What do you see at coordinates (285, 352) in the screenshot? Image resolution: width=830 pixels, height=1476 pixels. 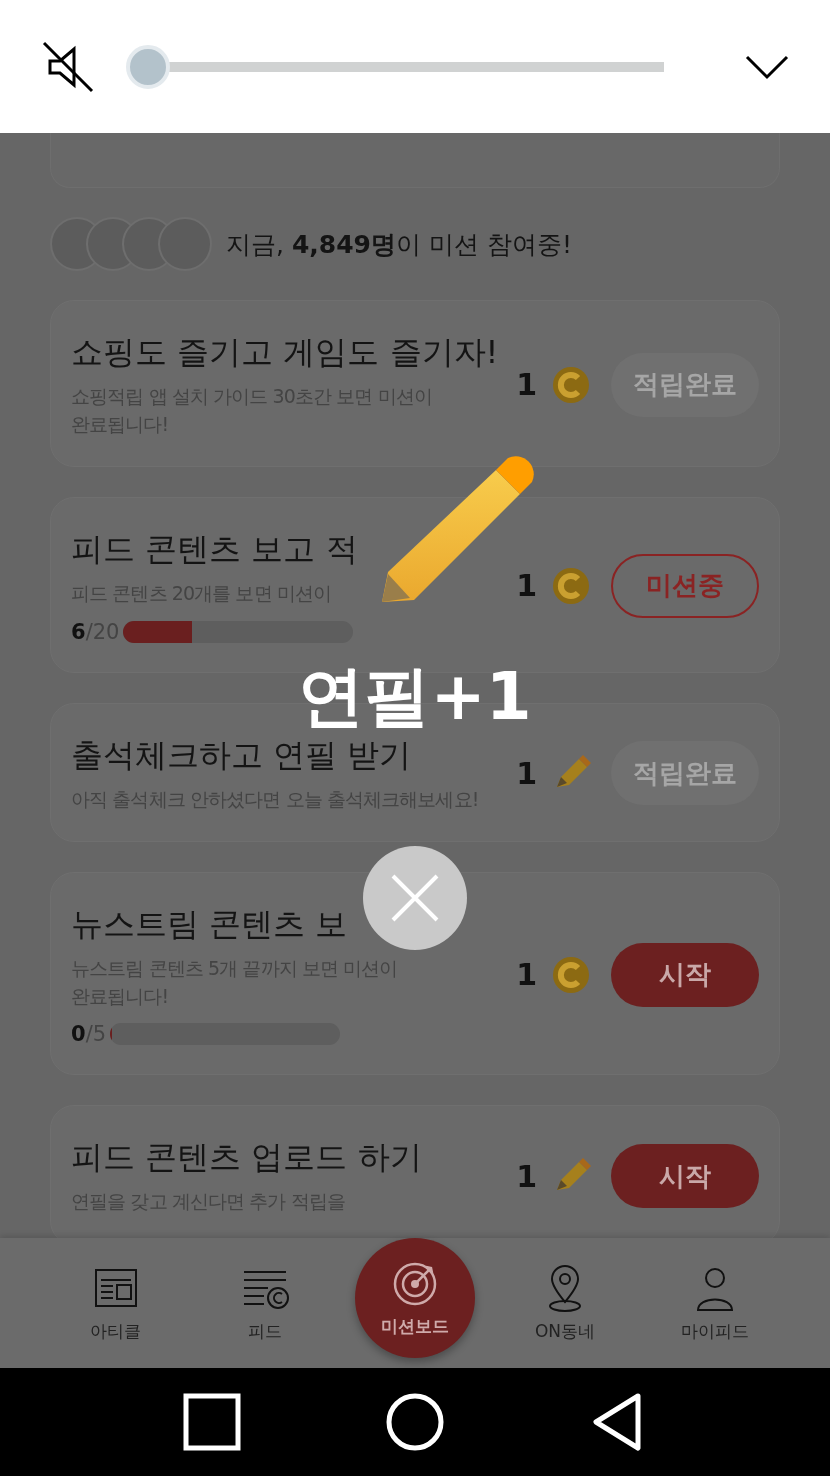 I see `mission-title: 쇼핑도 즐기고 게임도 즐기자!` at bounding box center [285, 352].